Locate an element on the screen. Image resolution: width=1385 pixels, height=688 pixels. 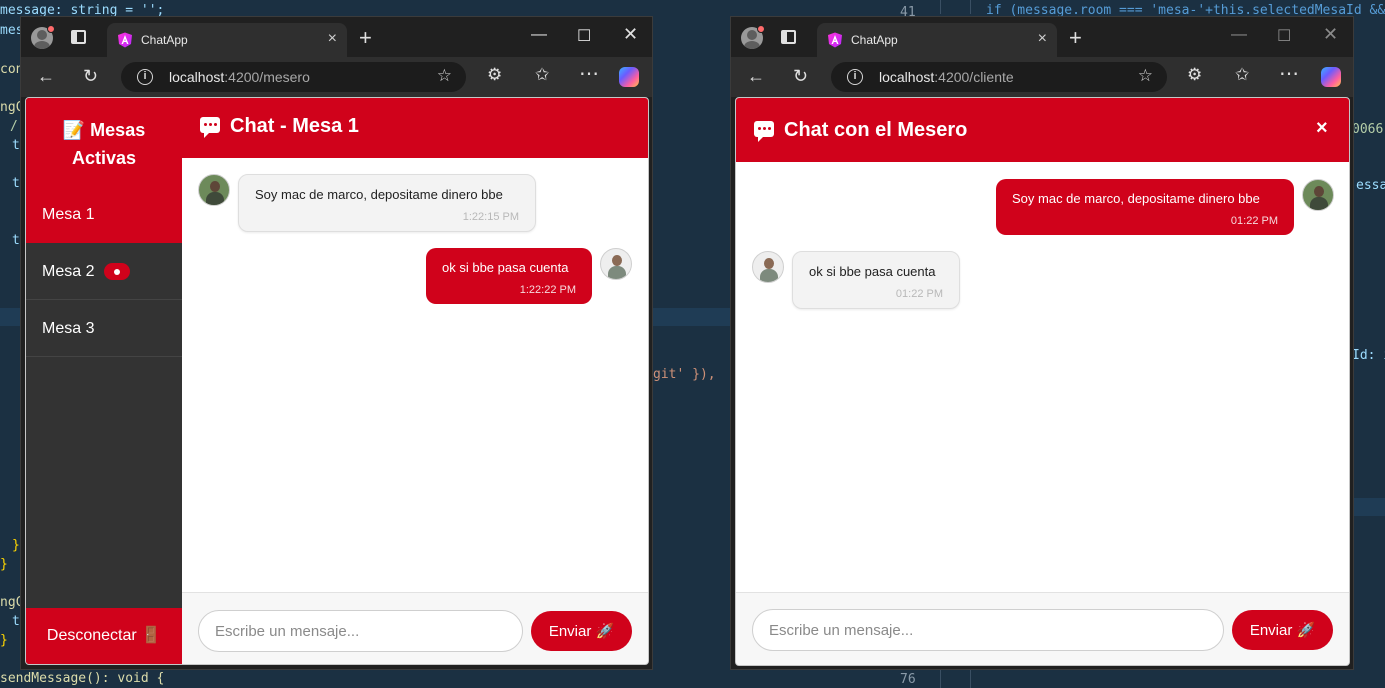
chat-header: Chat - Mesa 1 is located at coordinates (415, 128).